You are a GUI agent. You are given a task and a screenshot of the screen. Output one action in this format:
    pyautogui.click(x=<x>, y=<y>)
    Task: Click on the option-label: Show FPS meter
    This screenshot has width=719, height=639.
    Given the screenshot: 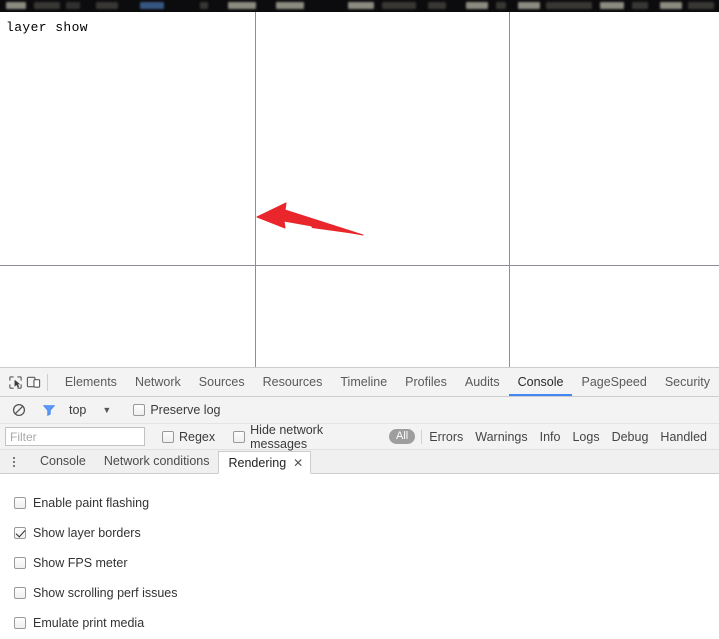 What is the action you would take?
    pyautogui.click(x=80, y=563)
    